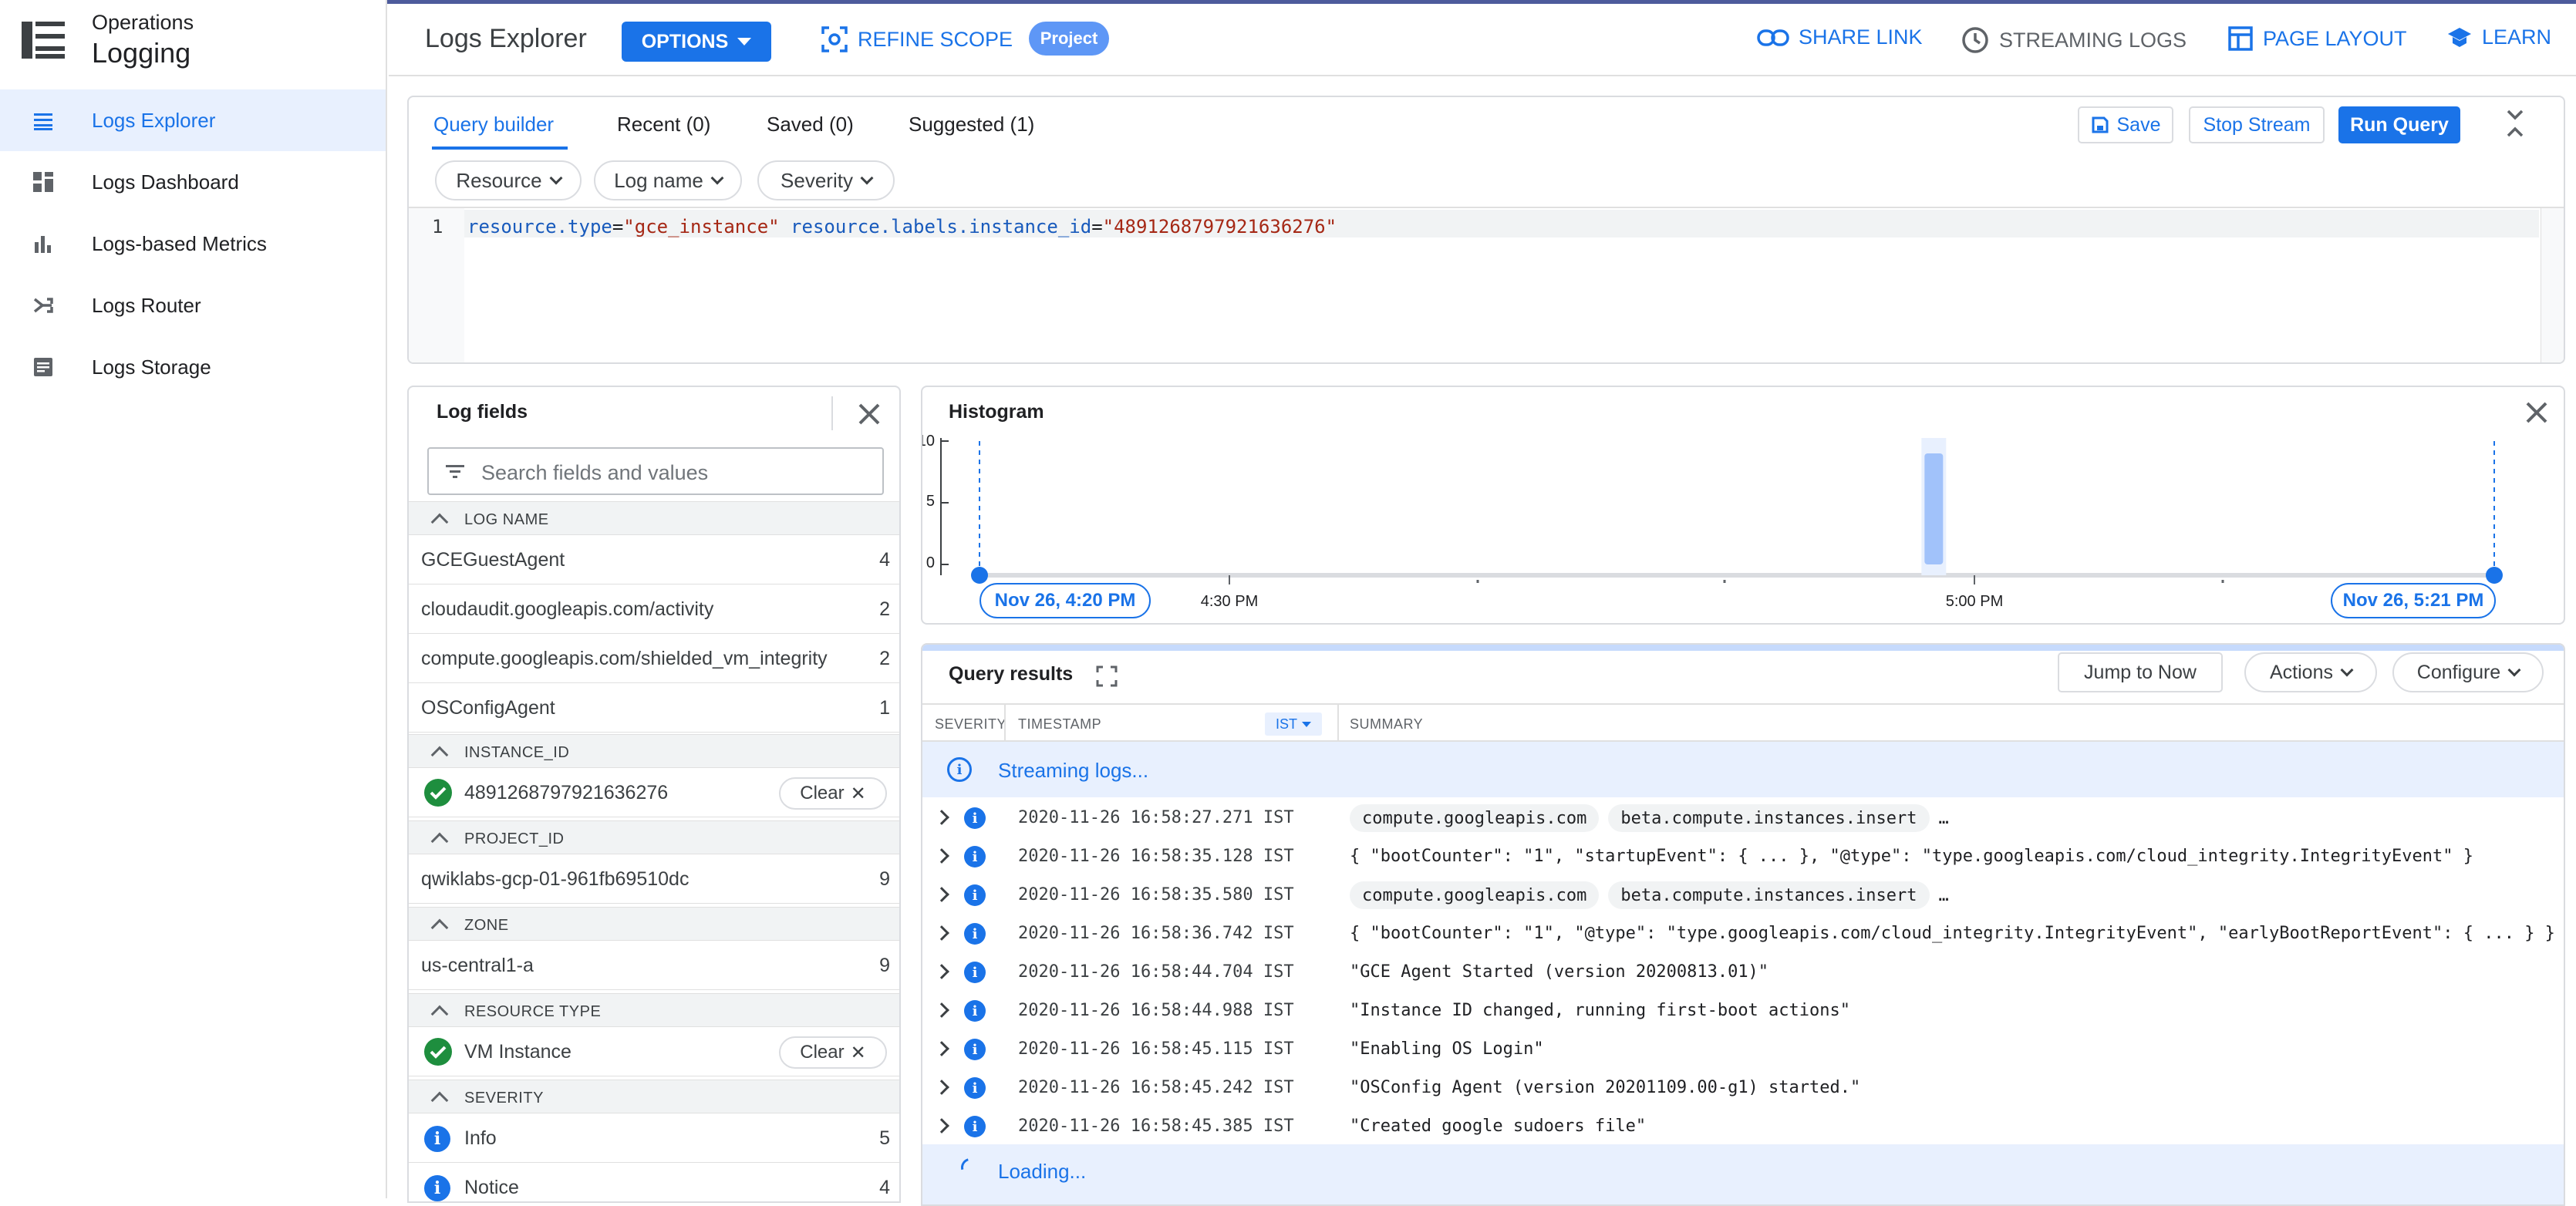 This screenshot has width=2576, height=1206. What do you see at coordinates (2310, 672) in the screenshot?
I see `actions-dropdown: Actions` at bounding box center [2310, 672].